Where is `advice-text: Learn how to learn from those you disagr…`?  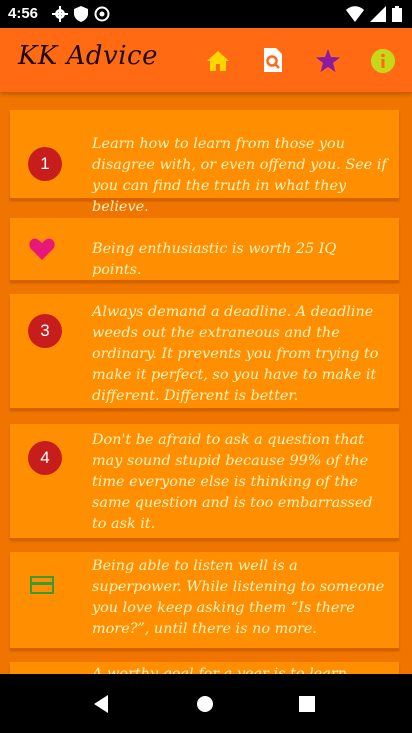 advice-text: Learn how to learn from those you disagr… is located at coordinates (239, 175).